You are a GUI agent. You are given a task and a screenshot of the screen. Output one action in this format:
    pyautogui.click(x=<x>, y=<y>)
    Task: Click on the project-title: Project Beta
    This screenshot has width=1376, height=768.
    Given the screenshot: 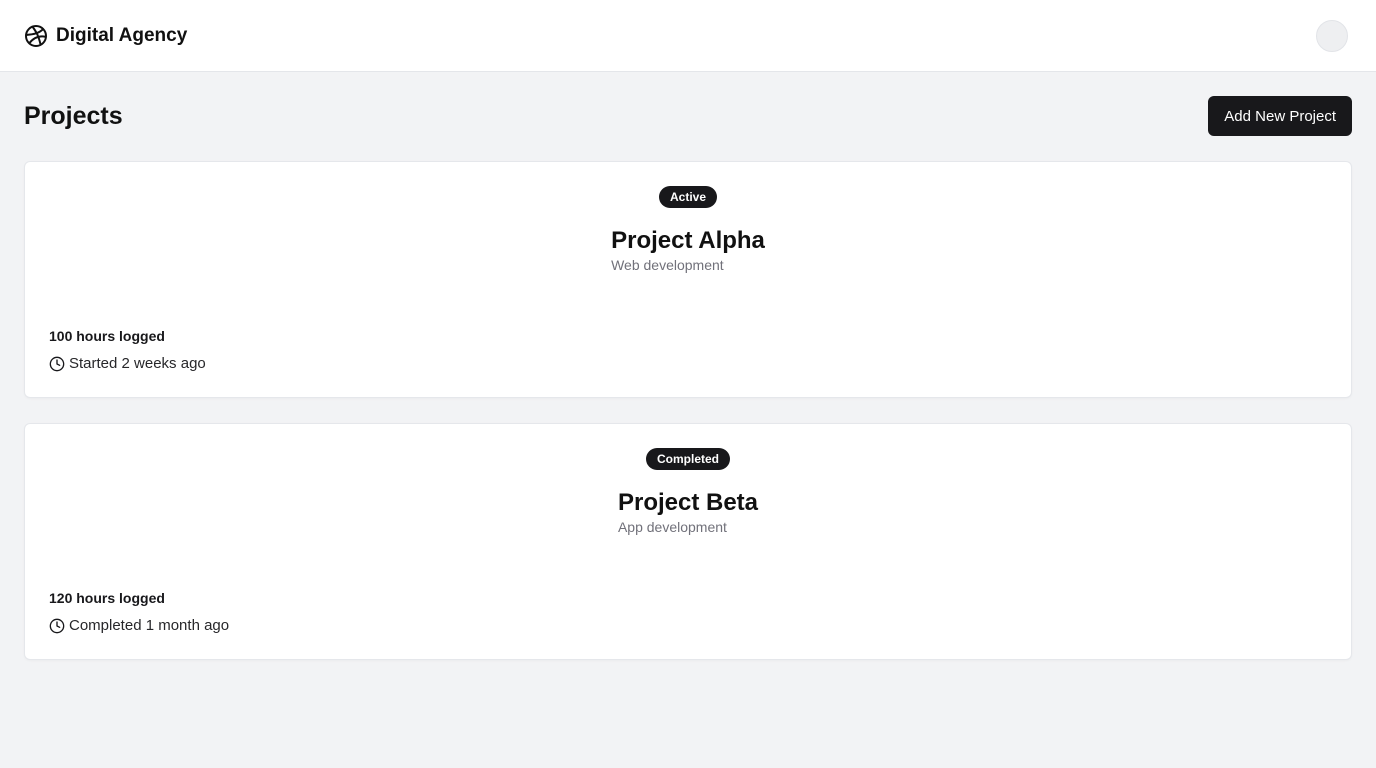 What is the action you would take?
    pyautogui.click(x=688, y=502)
    